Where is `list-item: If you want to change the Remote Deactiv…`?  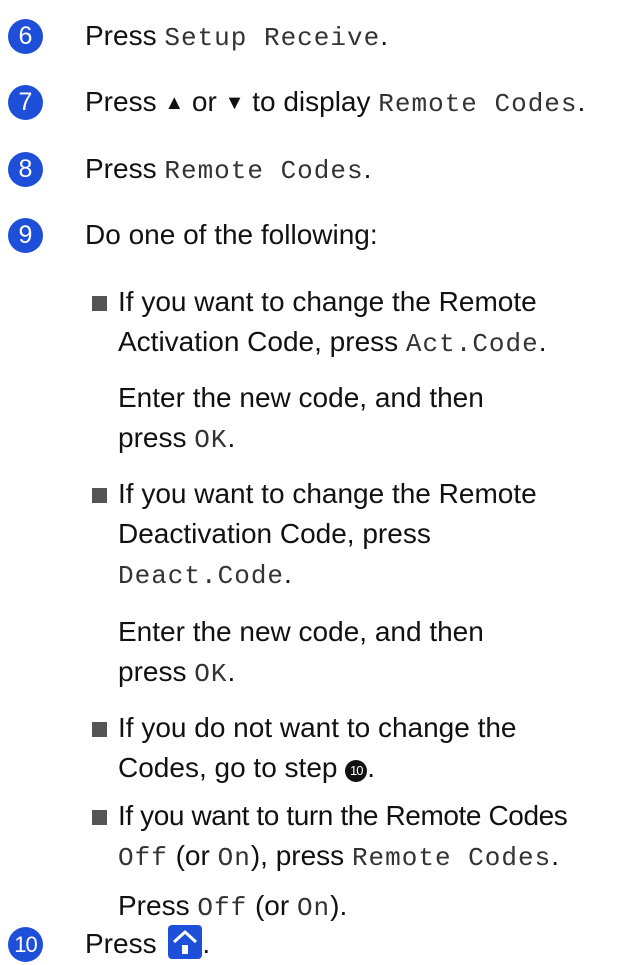
list-item: If you want to change the Remote Deactiv… is located at coordinates (355, 535).